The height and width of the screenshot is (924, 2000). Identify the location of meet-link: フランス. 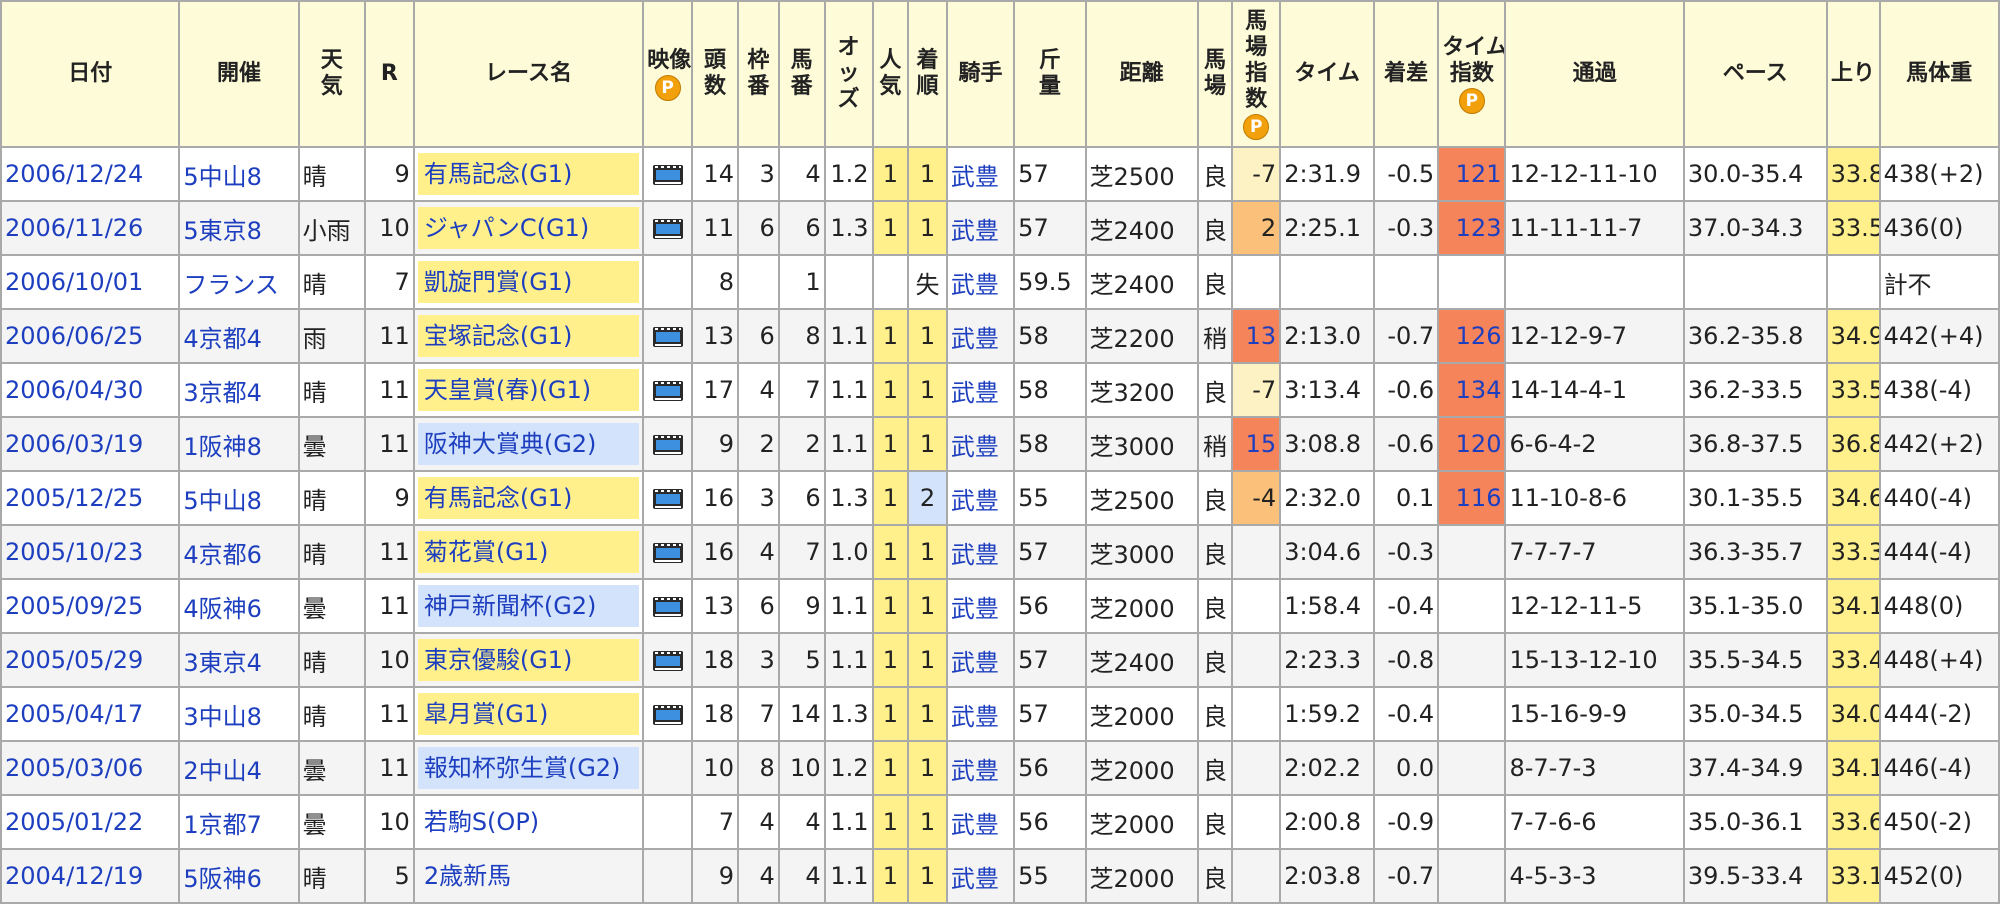
(231, 285).